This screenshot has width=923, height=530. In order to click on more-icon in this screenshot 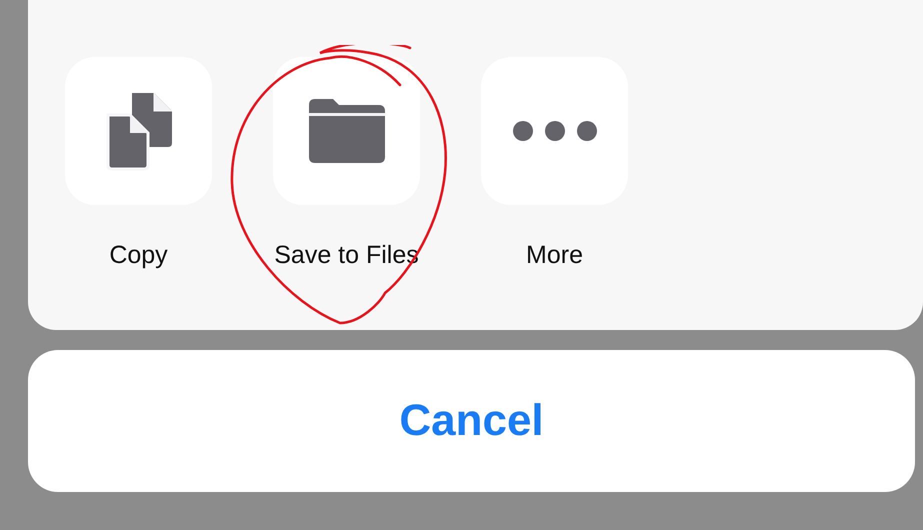, I will do `click(555, 131)`.